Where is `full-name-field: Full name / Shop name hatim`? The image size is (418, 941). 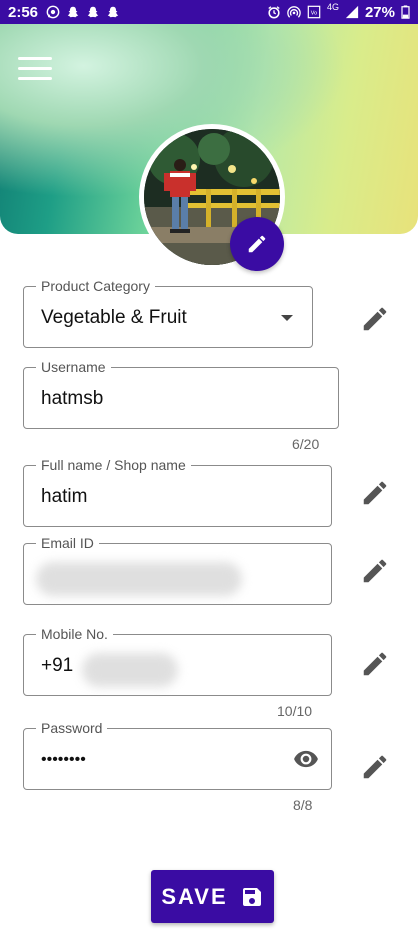 full-name-field: Full name / Shop name hatim is located at coordinates (177, 492).